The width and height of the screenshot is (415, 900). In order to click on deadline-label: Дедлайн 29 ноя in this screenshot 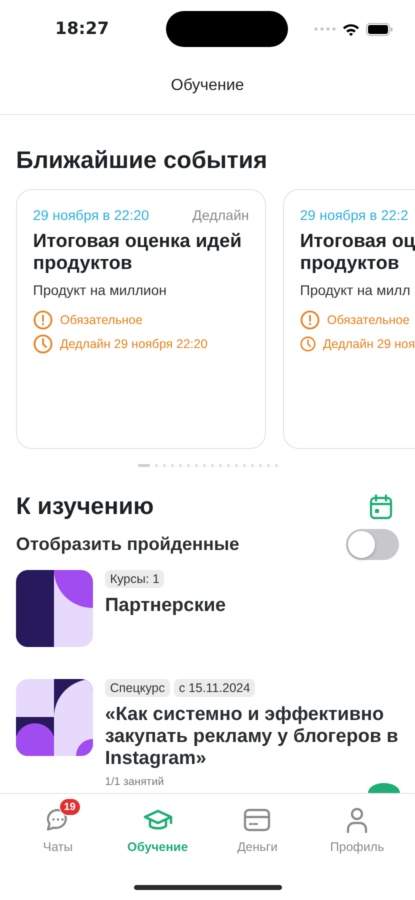, I will do `click(368, 344)`.